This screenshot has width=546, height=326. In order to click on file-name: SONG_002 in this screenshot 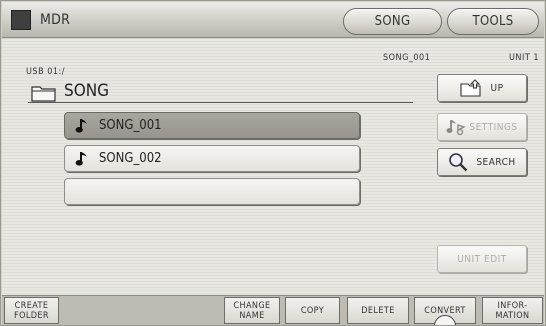, I will do `click(130, 158)`.